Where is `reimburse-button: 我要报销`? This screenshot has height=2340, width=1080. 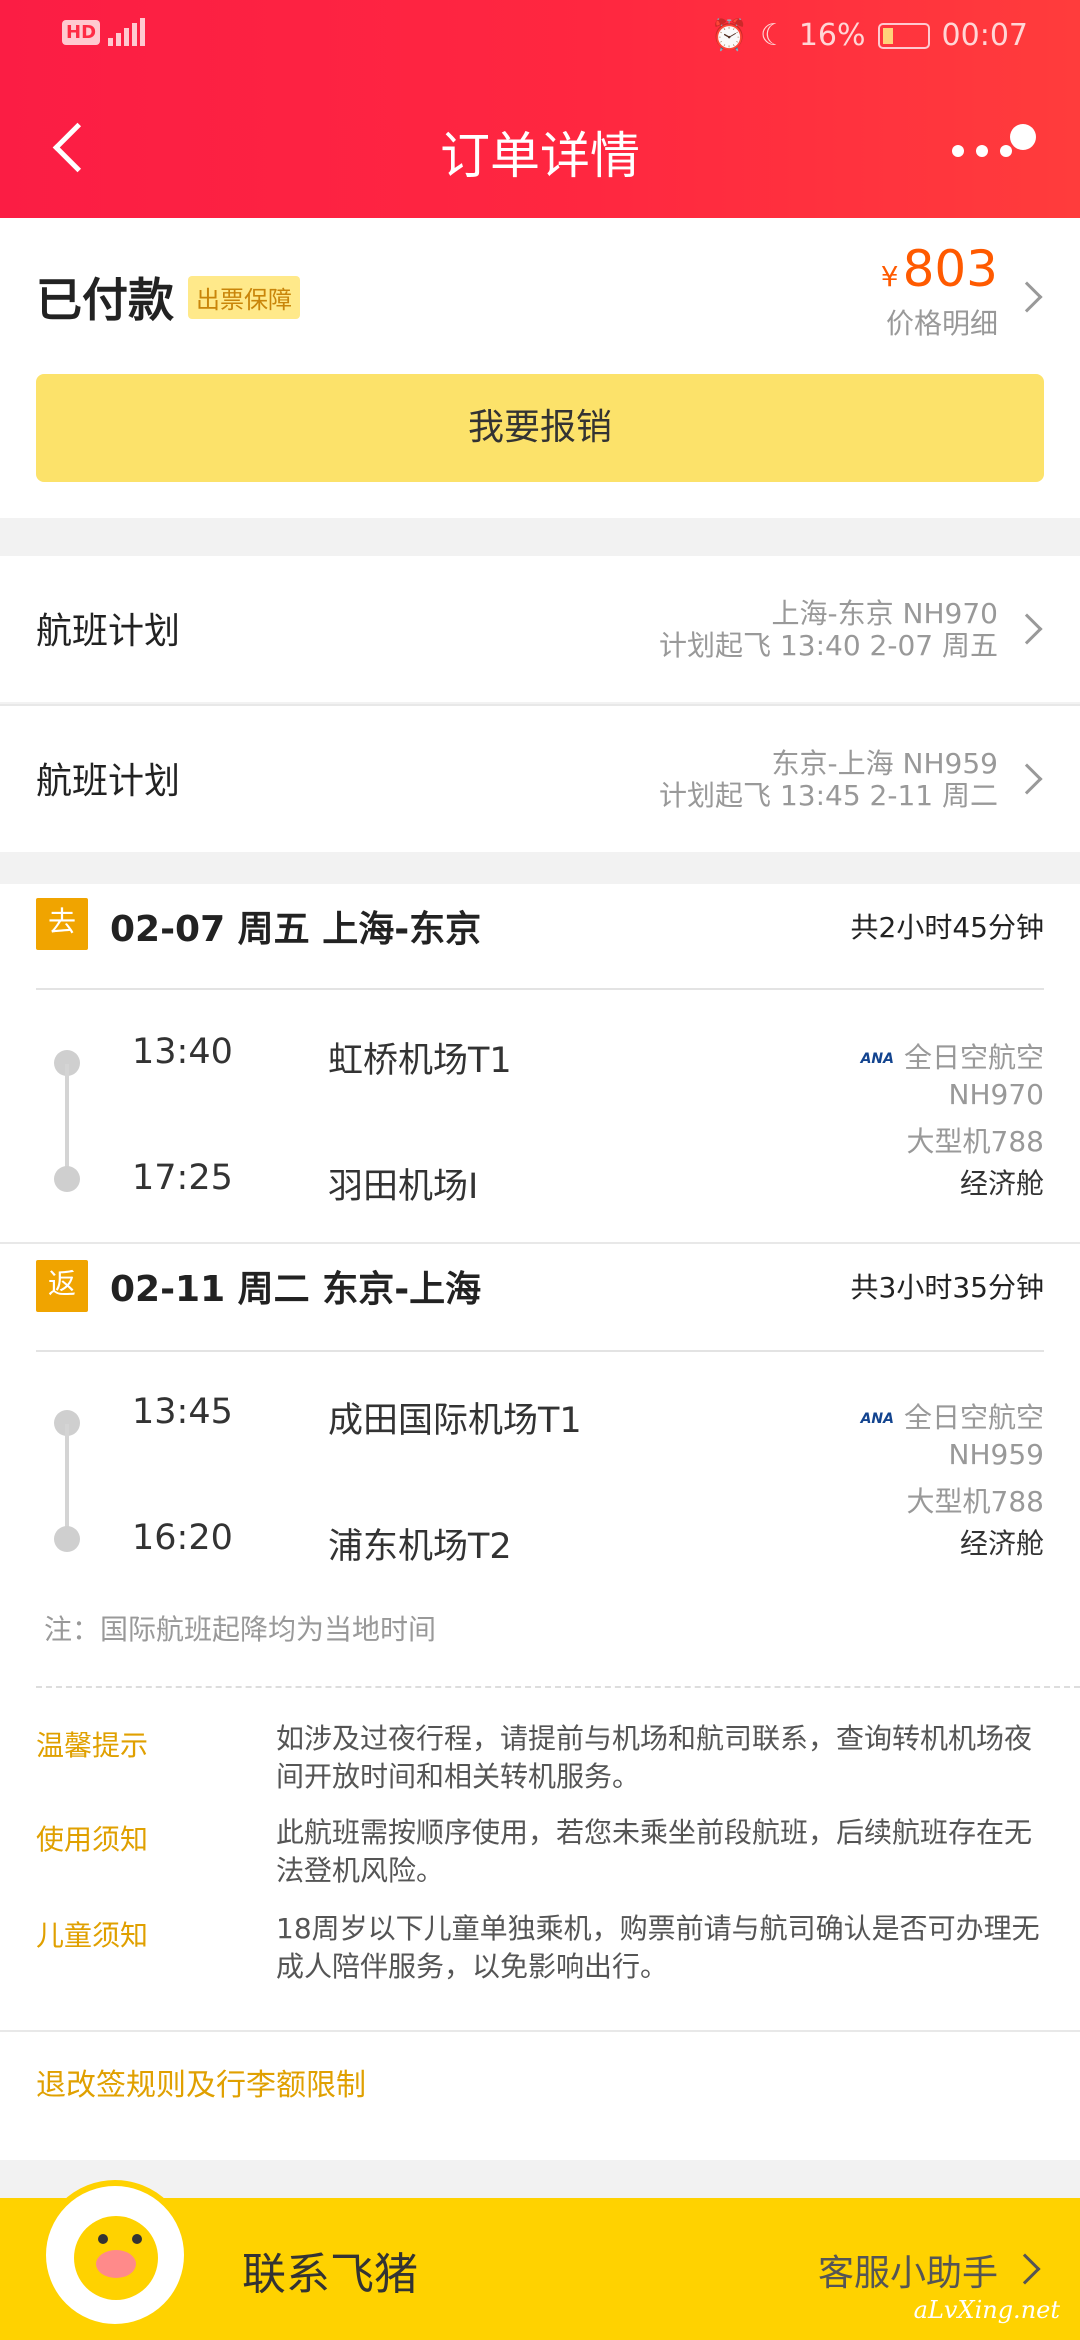
reimburse-button: 我要报销 is located at coordinates (540, 428).